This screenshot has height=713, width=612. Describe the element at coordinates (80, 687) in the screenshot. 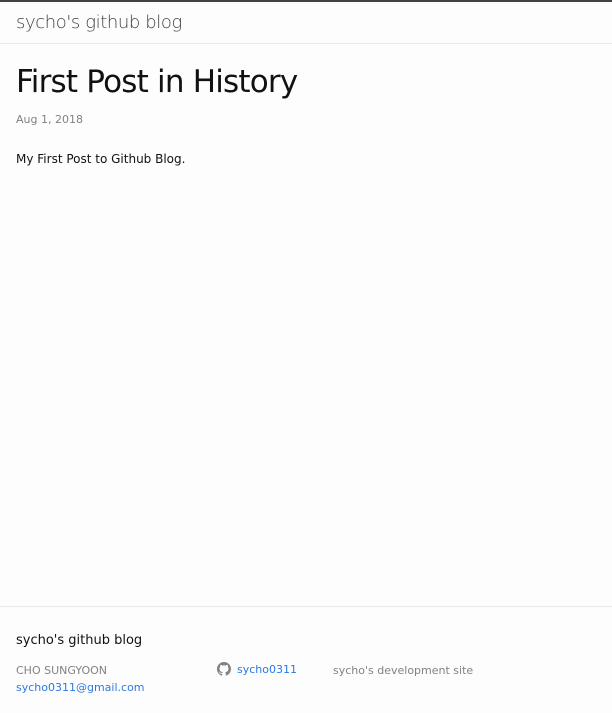

I see `footer-email-link: sycho0311@gmail.com` at that location.